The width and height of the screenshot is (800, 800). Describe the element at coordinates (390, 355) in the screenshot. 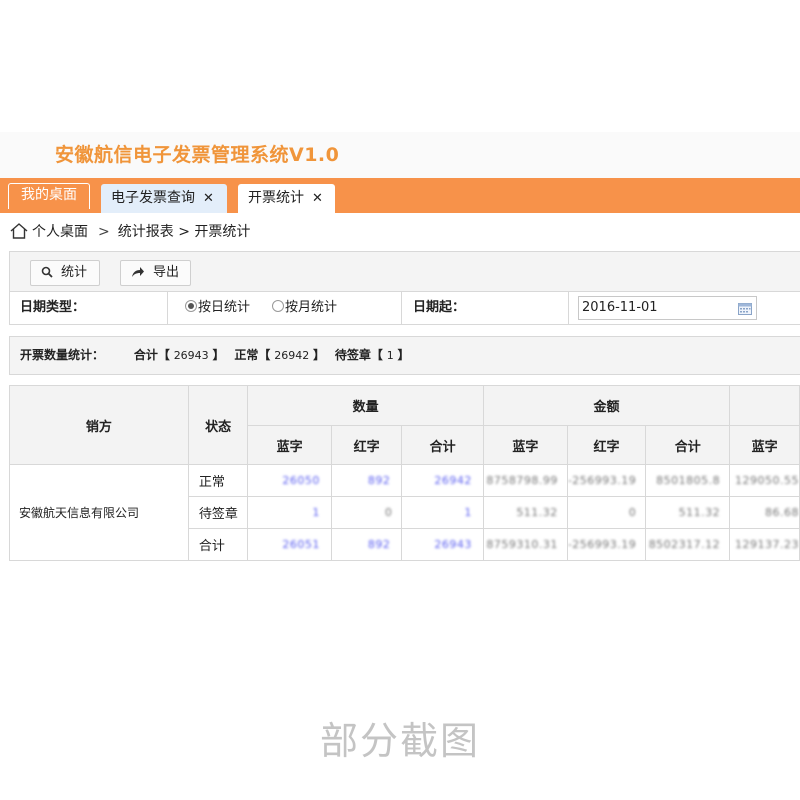

I see `summary-pending-value: 1` at that location.